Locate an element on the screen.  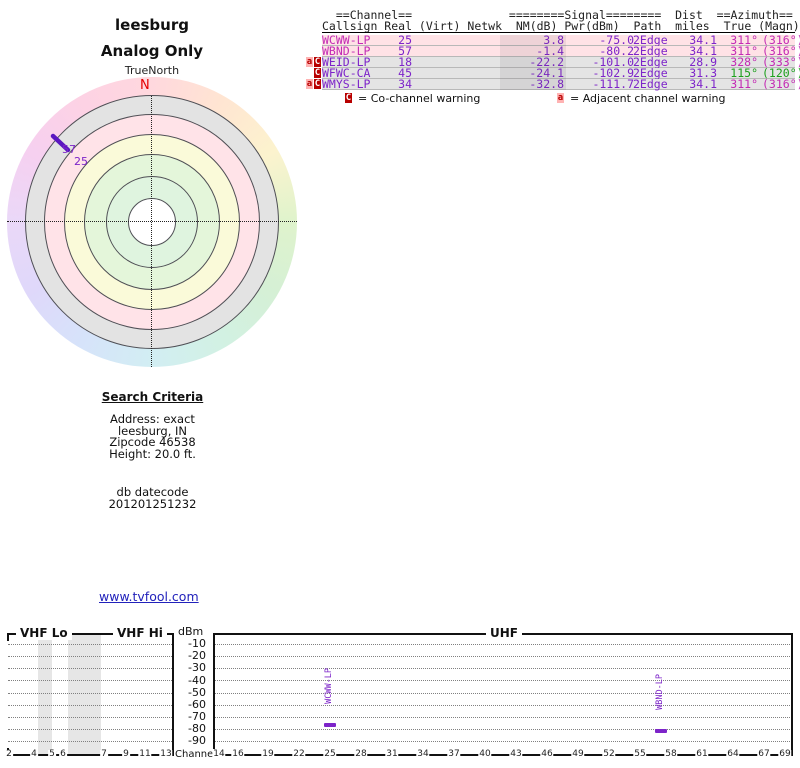
x-tick: 22 is located at coordinates (299, 754).